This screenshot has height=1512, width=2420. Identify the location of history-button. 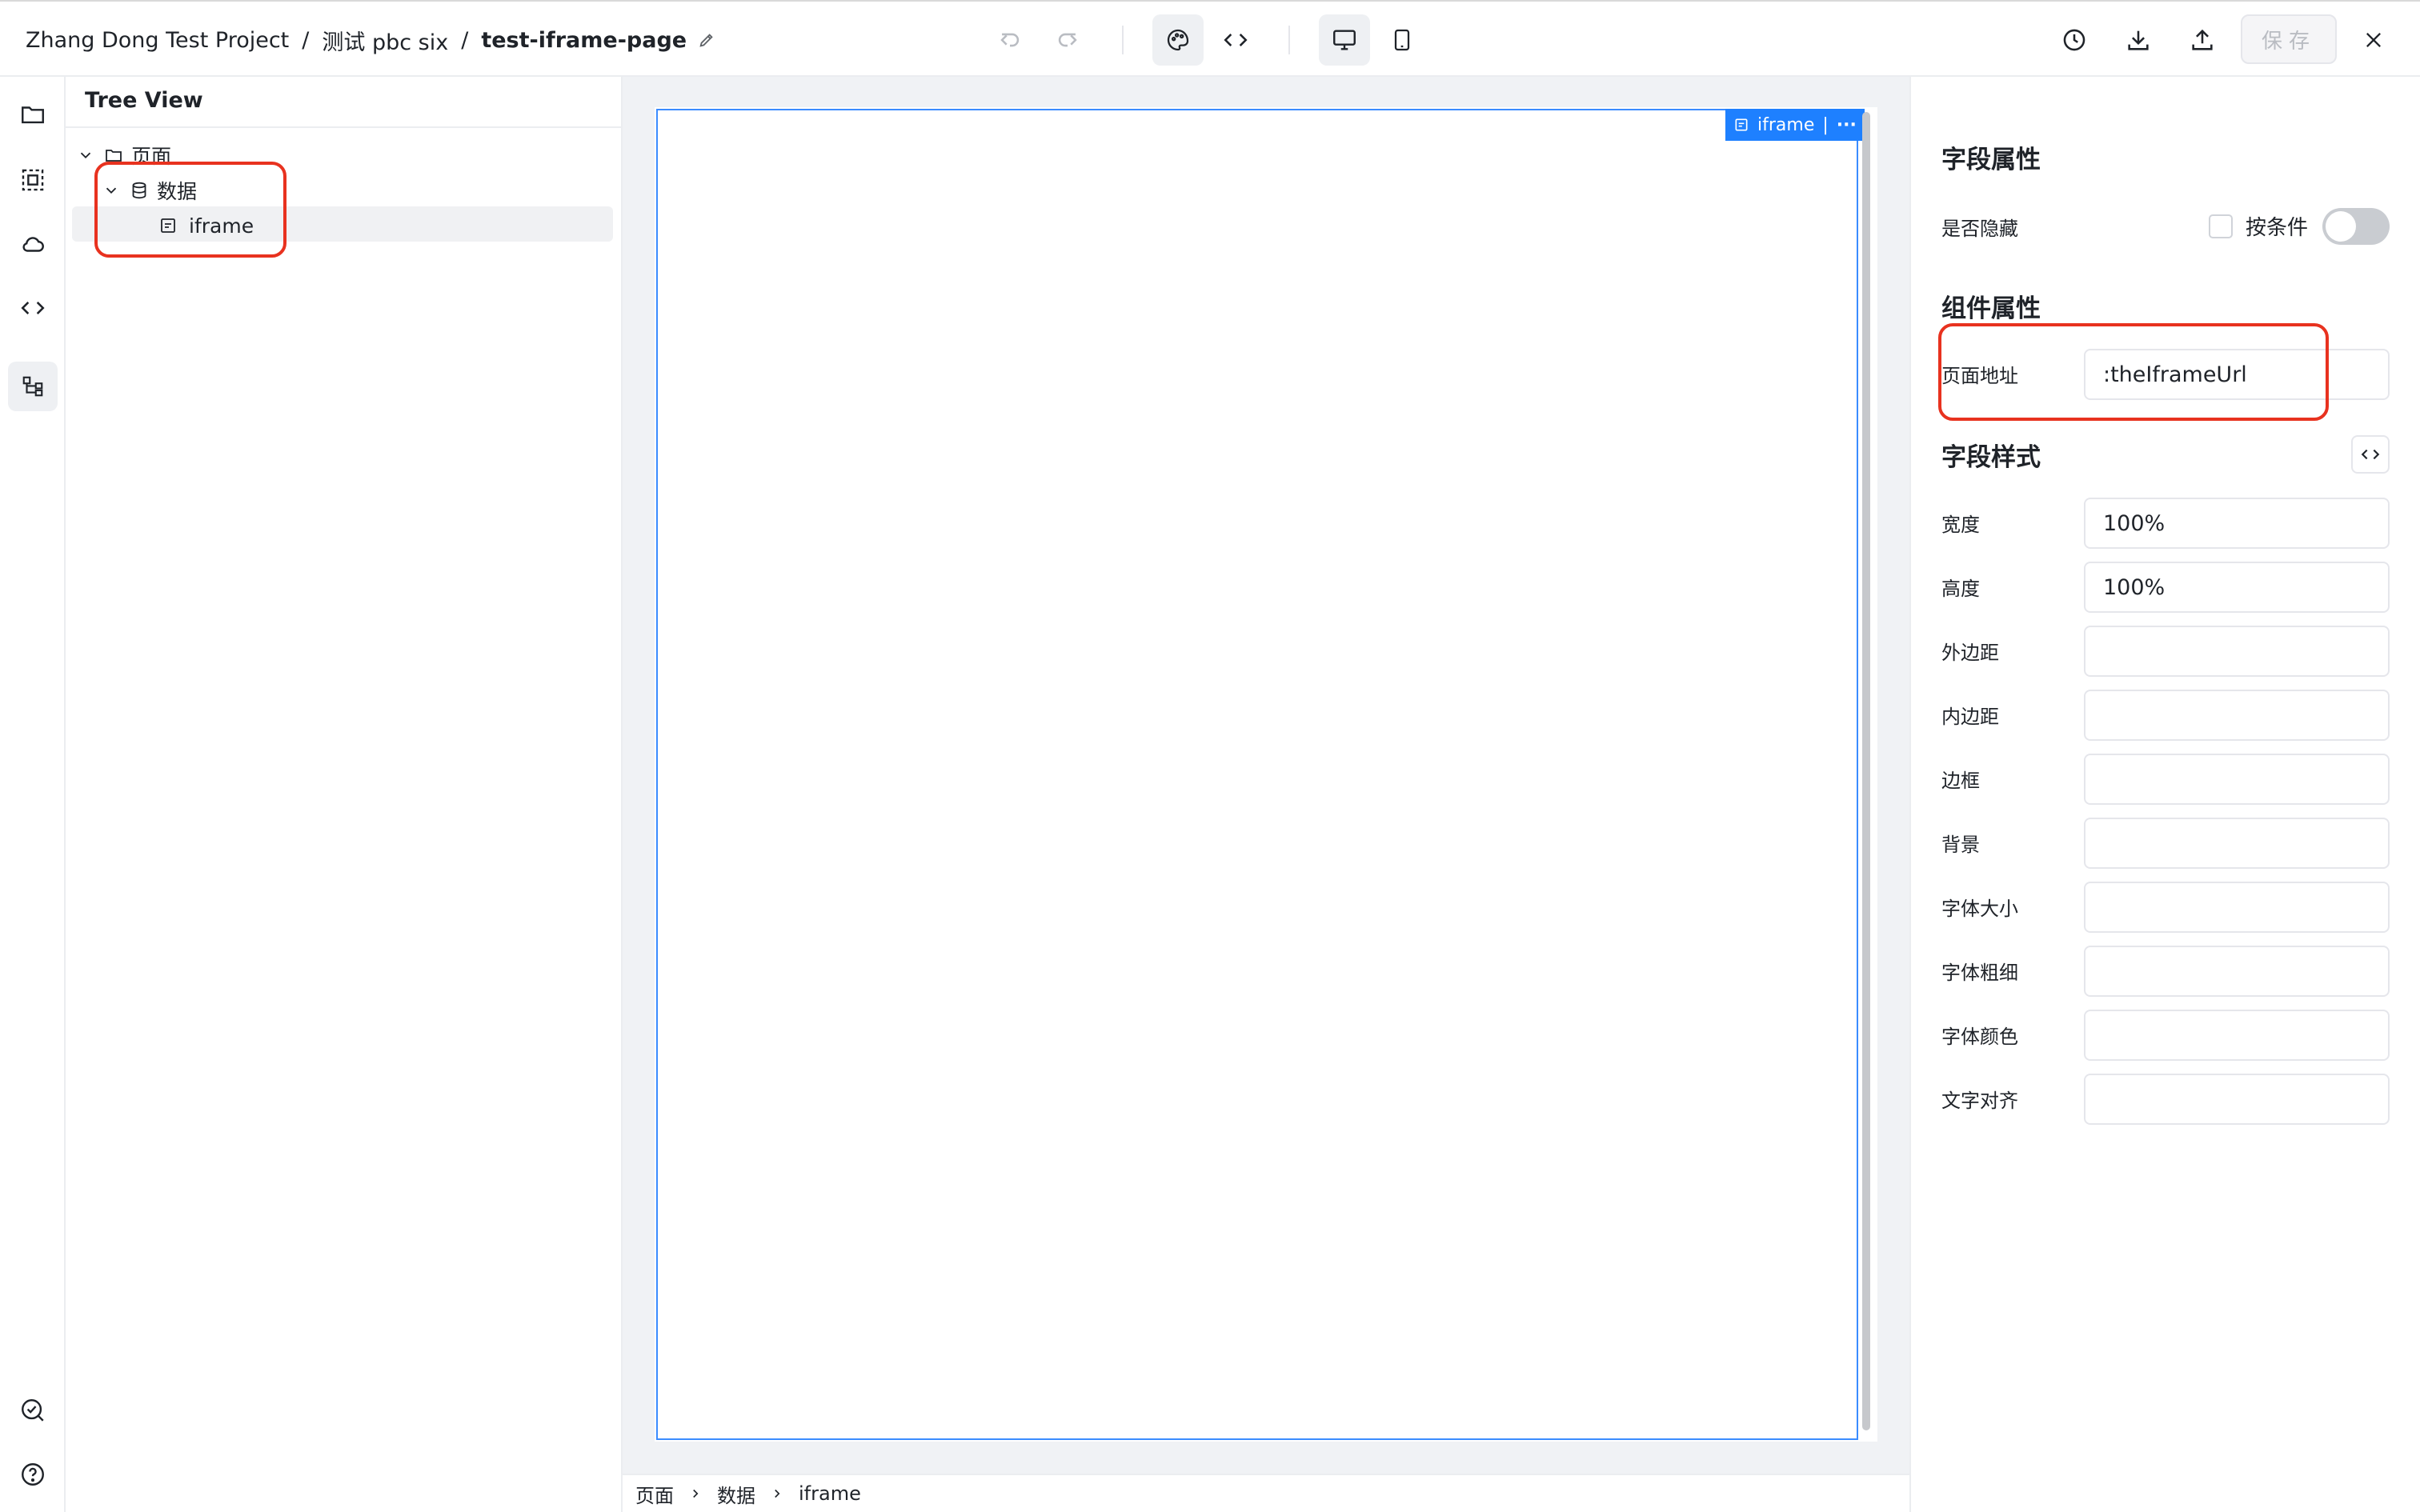
(2074, 40).